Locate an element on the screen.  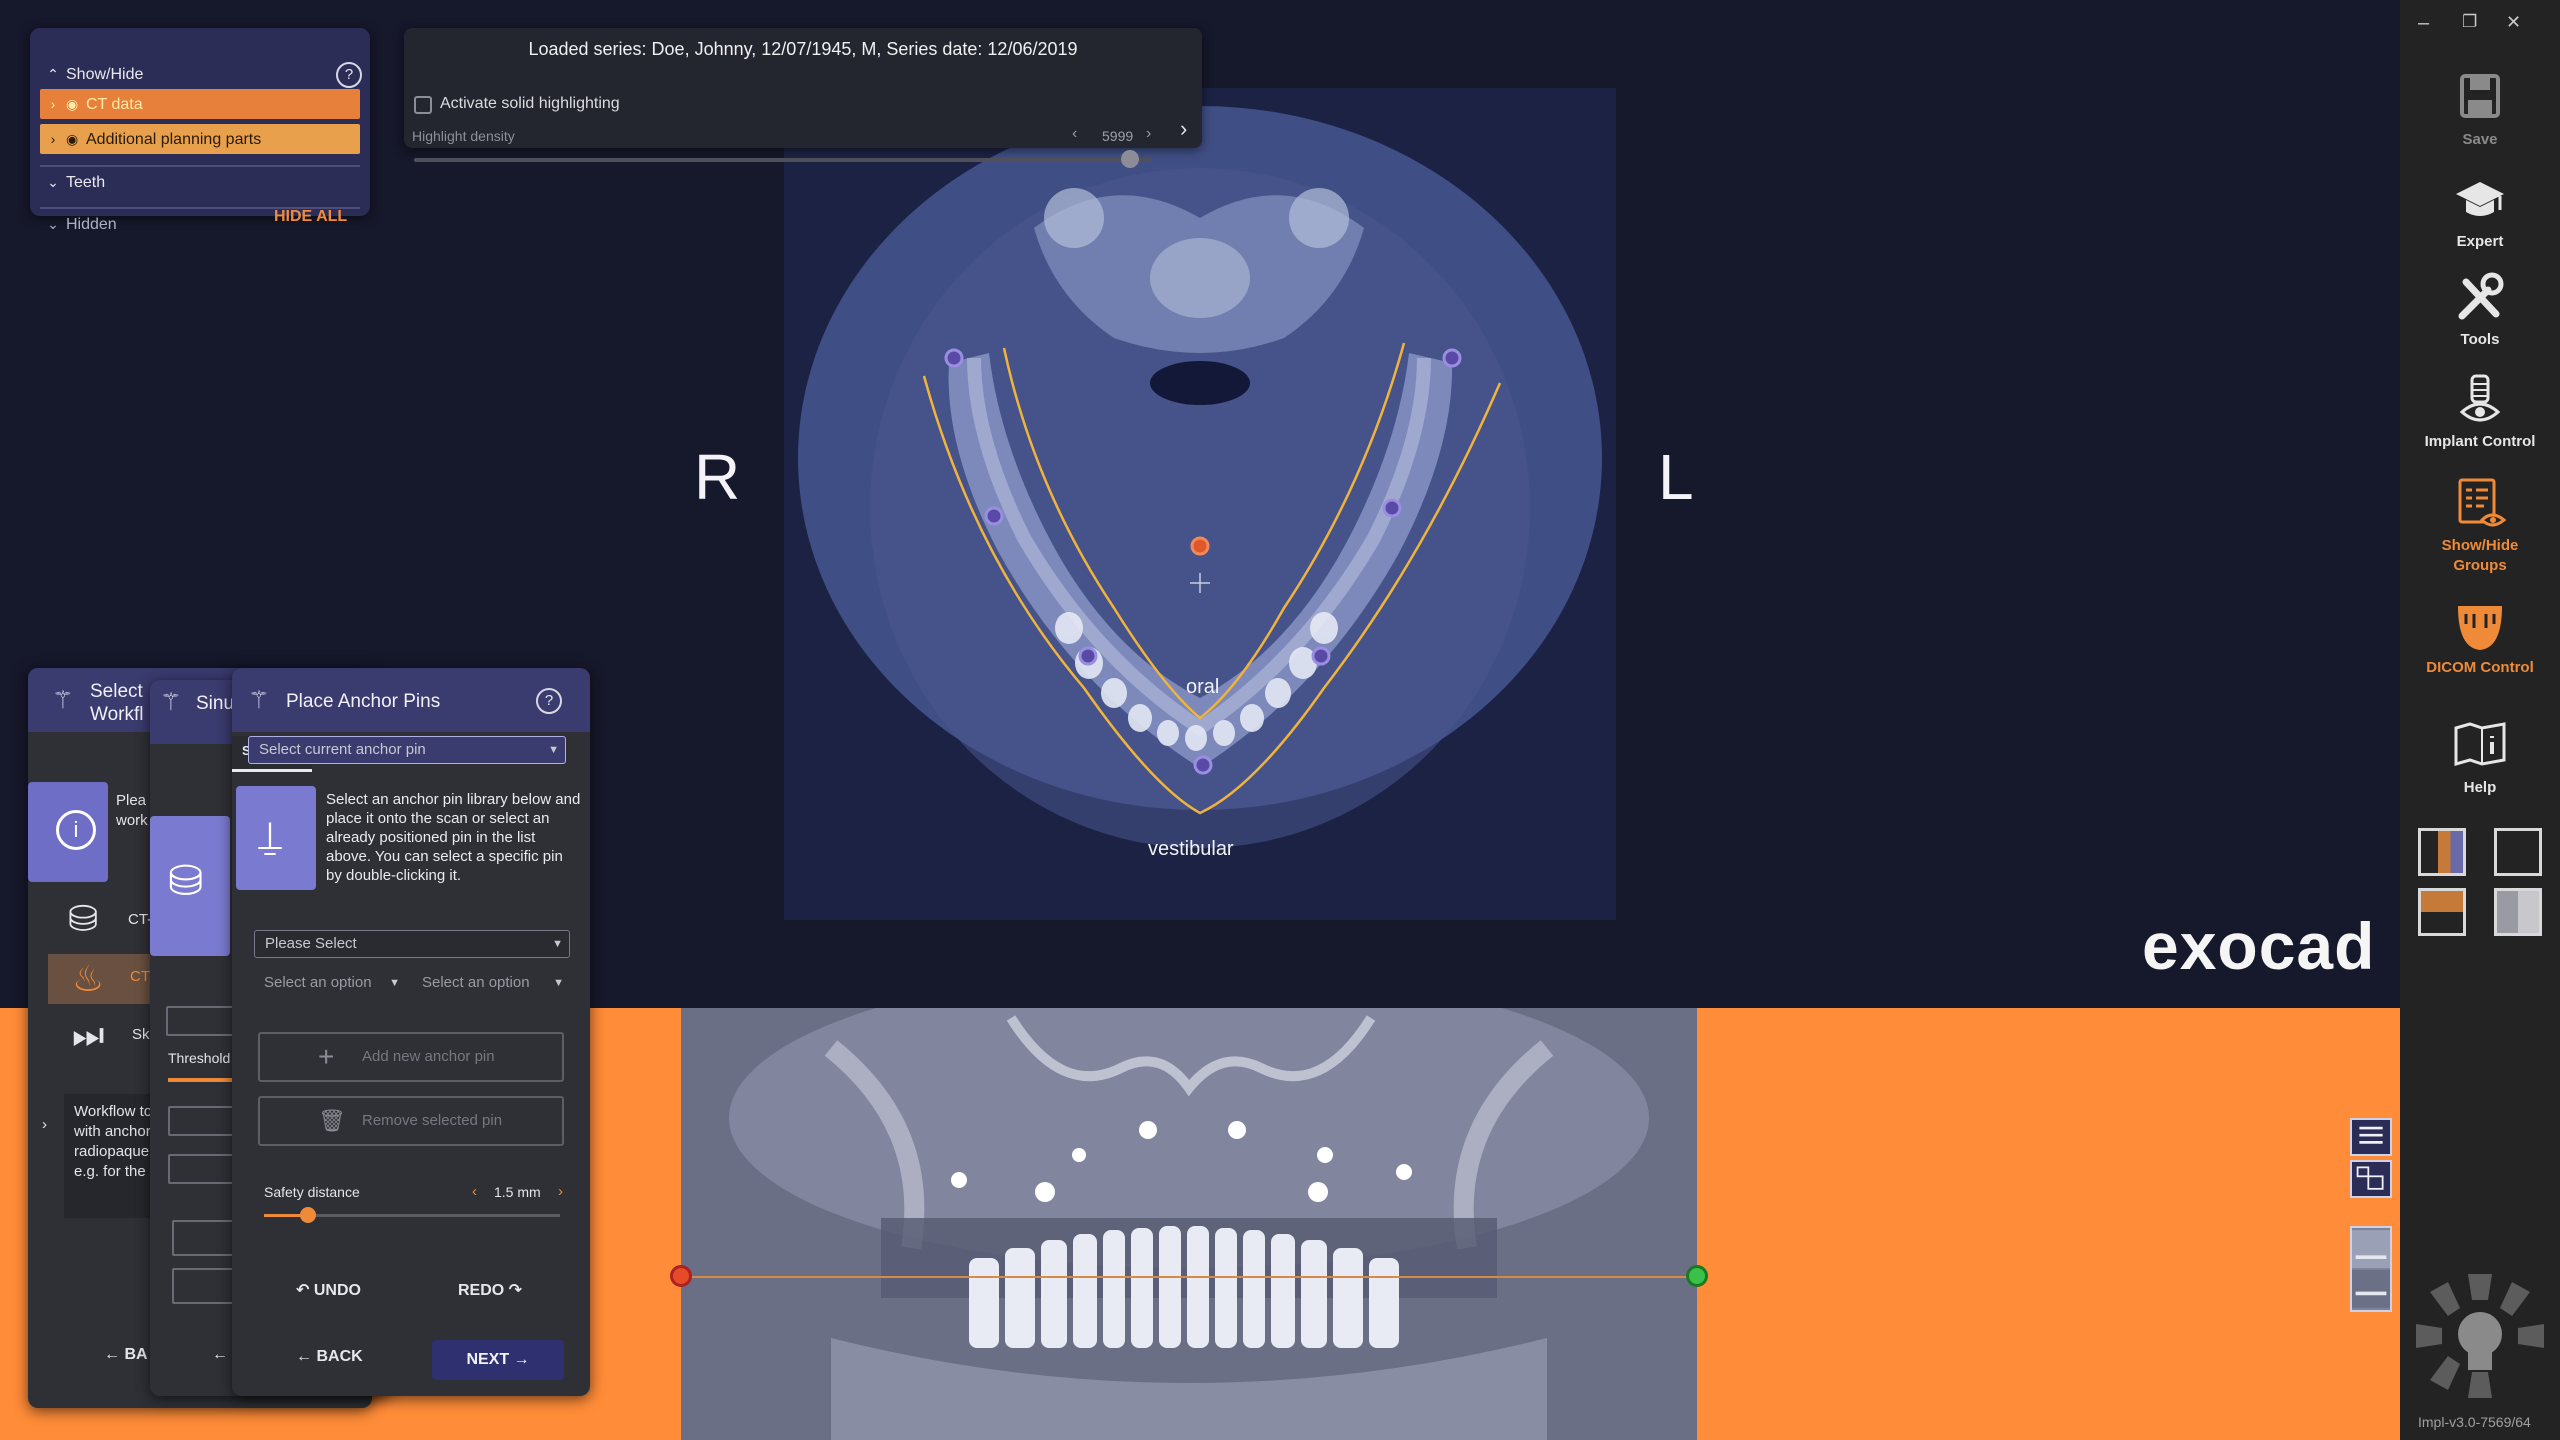
implant-control-button: Implant Control is located at coordinates (2480, 412).